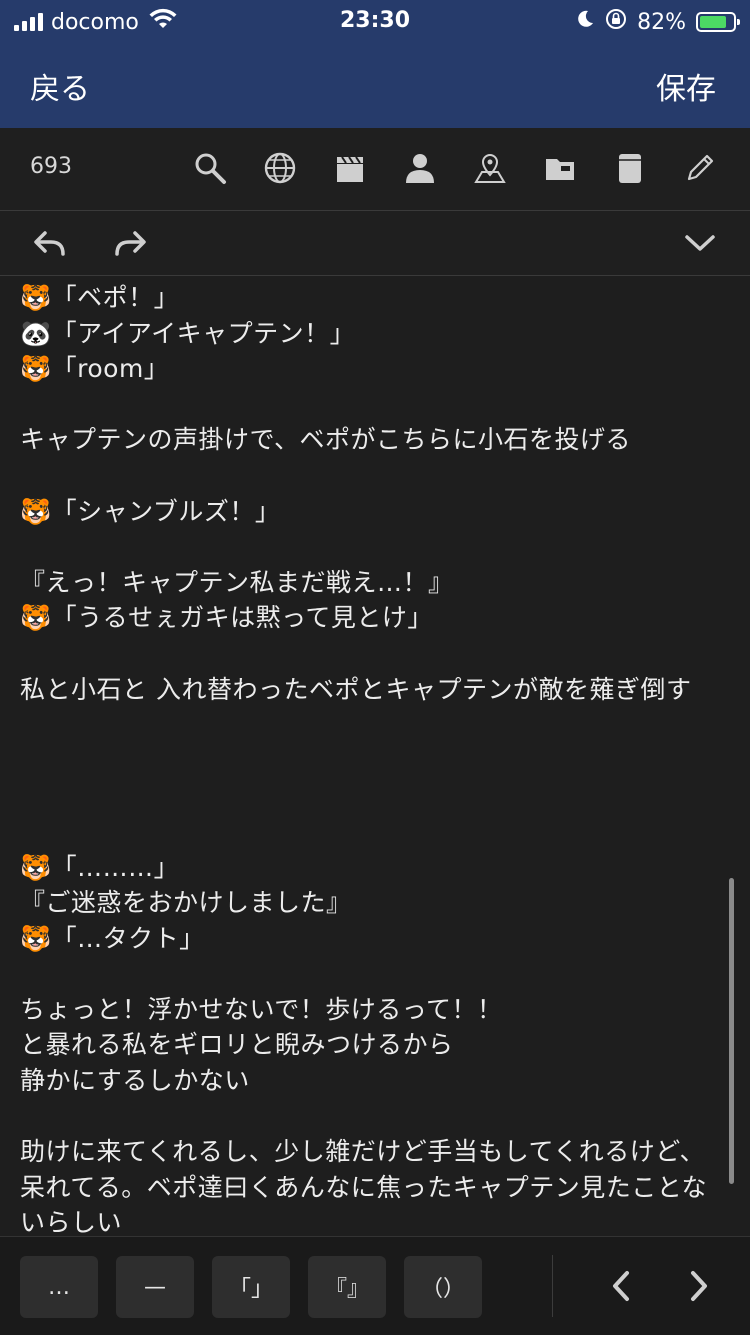 The image size is (750, 1335). I want to click on status-right: 82%, so click(657, 22).